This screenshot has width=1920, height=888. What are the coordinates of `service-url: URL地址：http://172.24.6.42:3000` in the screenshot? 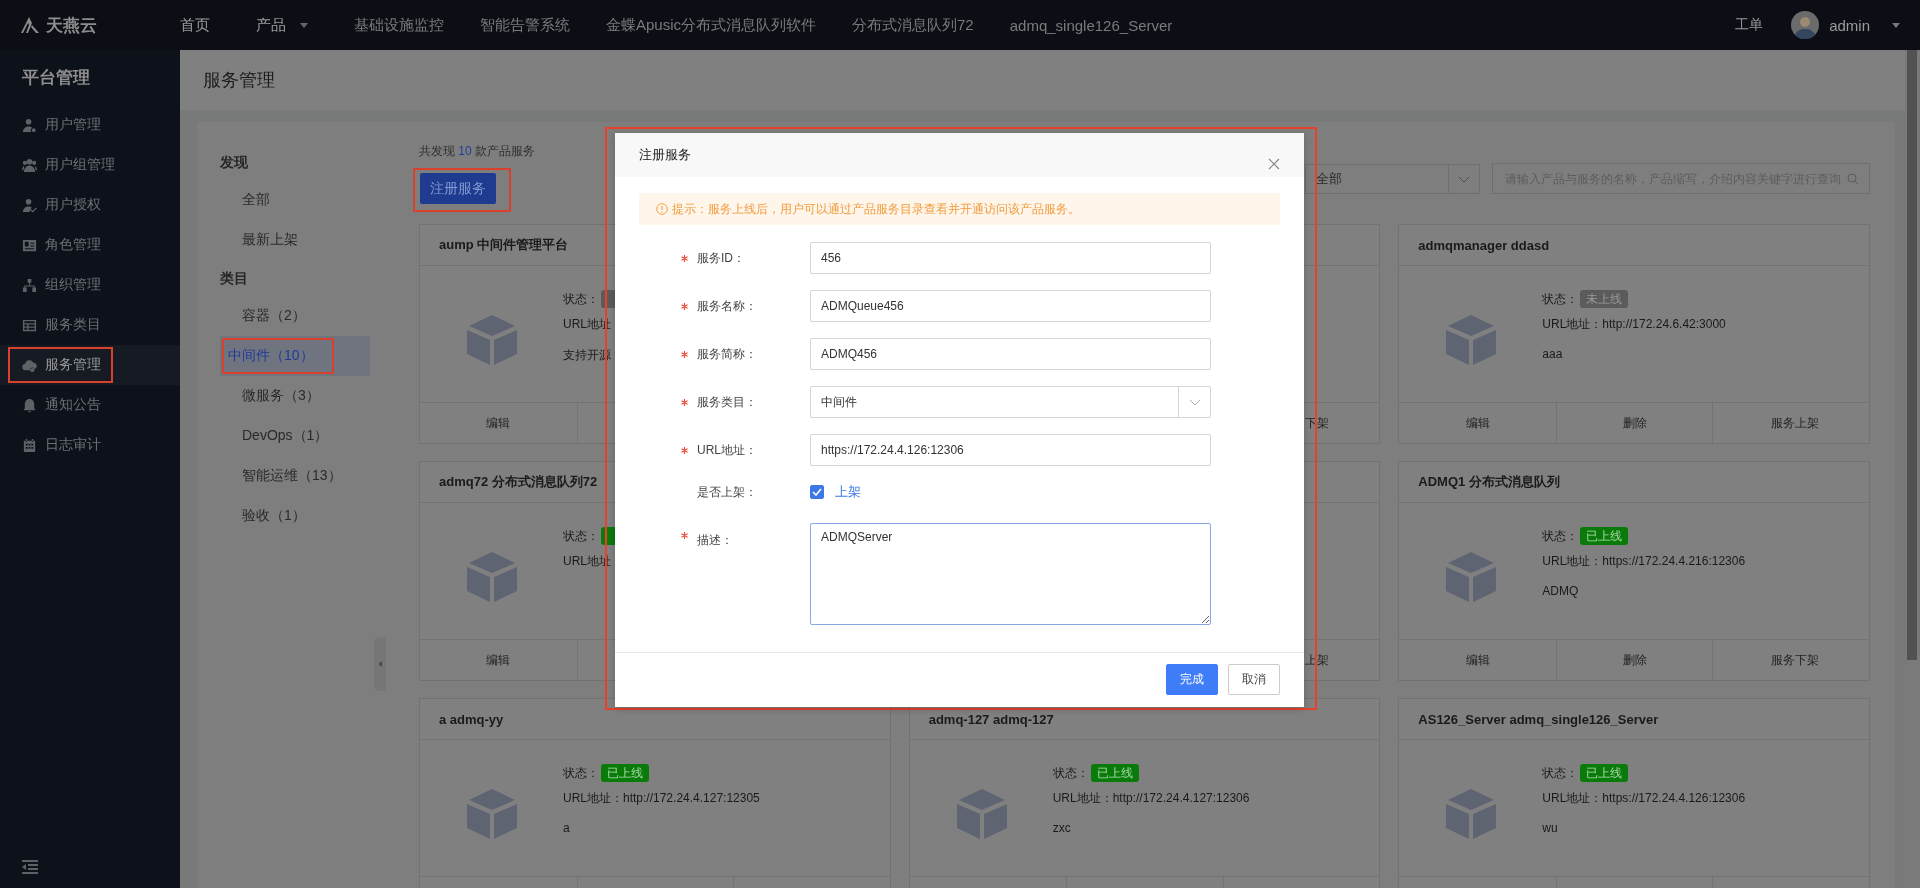 It's located at (1634, 324).